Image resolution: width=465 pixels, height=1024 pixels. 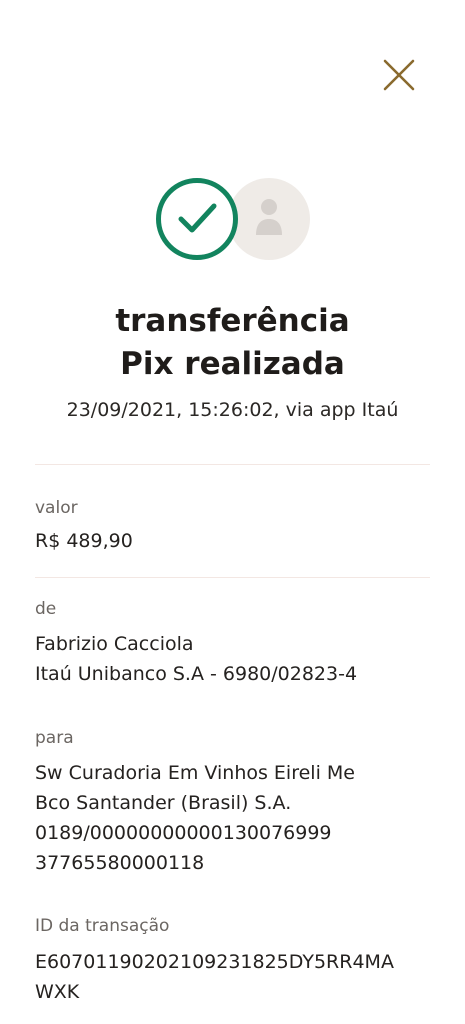 What do you see at coordinates (232, 364) in the screenshot?
I see `title-line-2: Pix realizada` at bounding box center [232, 364].